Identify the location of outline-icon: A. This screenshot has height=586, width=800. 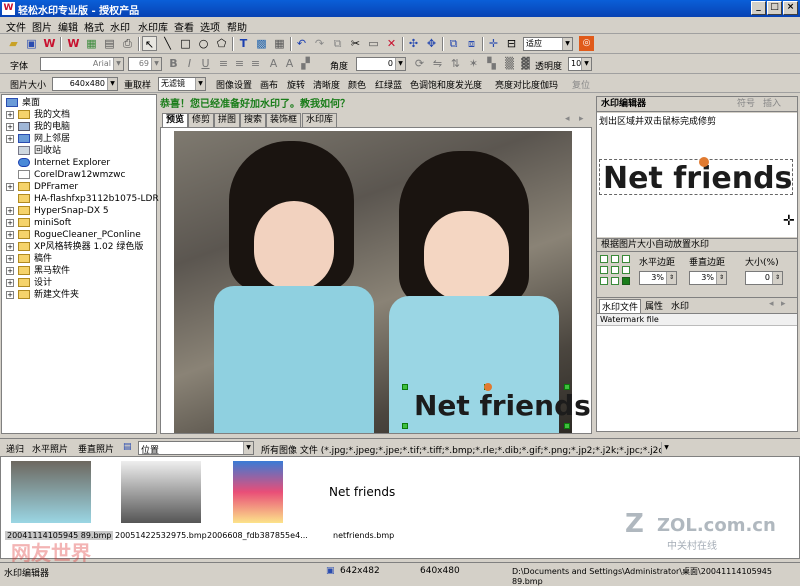
(289, 63).